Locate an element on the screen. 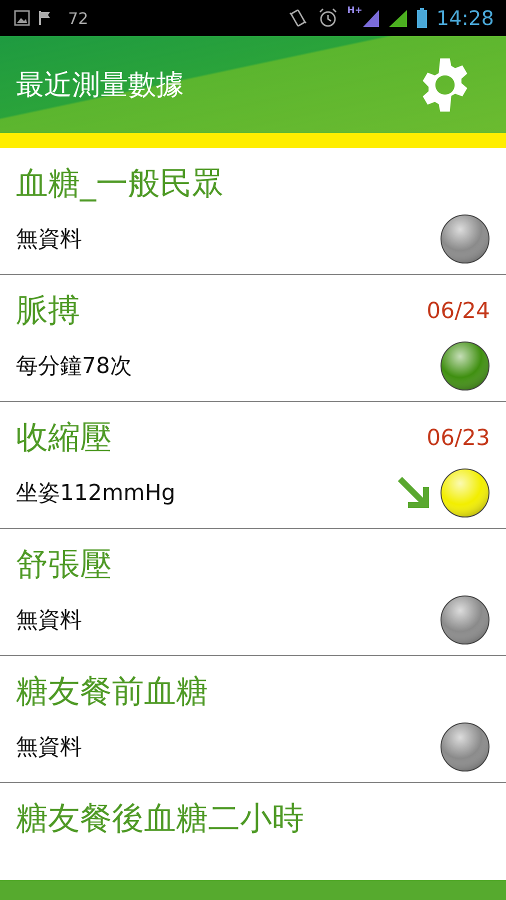 This screenshot has height=900, width=506. measurement-name: 脈搏 is located at coordinates (48, 310).